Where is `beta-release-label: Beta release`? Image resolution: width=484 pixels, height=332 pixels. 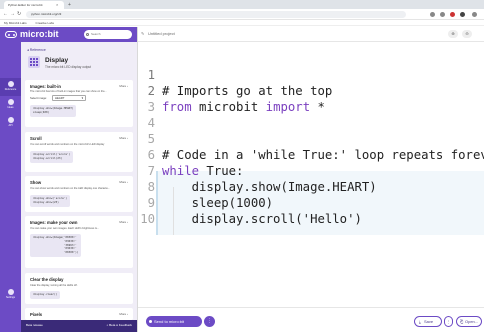 beta-release-label: Beta release is located at coordinates (34, 325).